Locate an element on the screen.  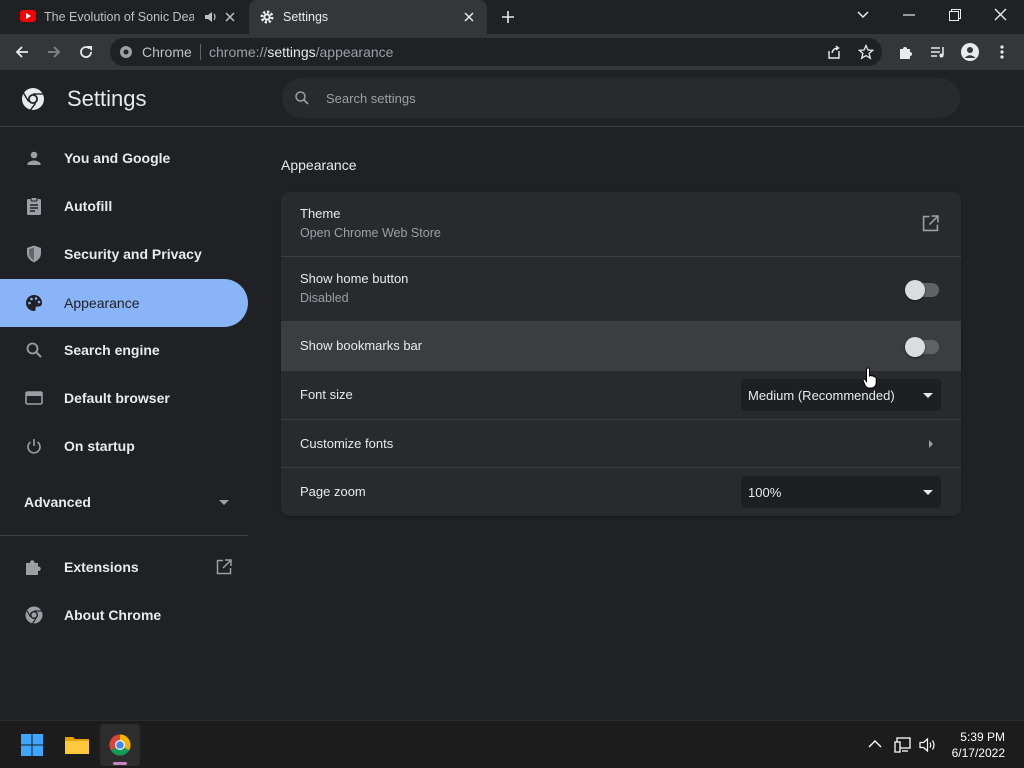
sidebar-item-on-startup: On startup is located at coordinates (124, 446).